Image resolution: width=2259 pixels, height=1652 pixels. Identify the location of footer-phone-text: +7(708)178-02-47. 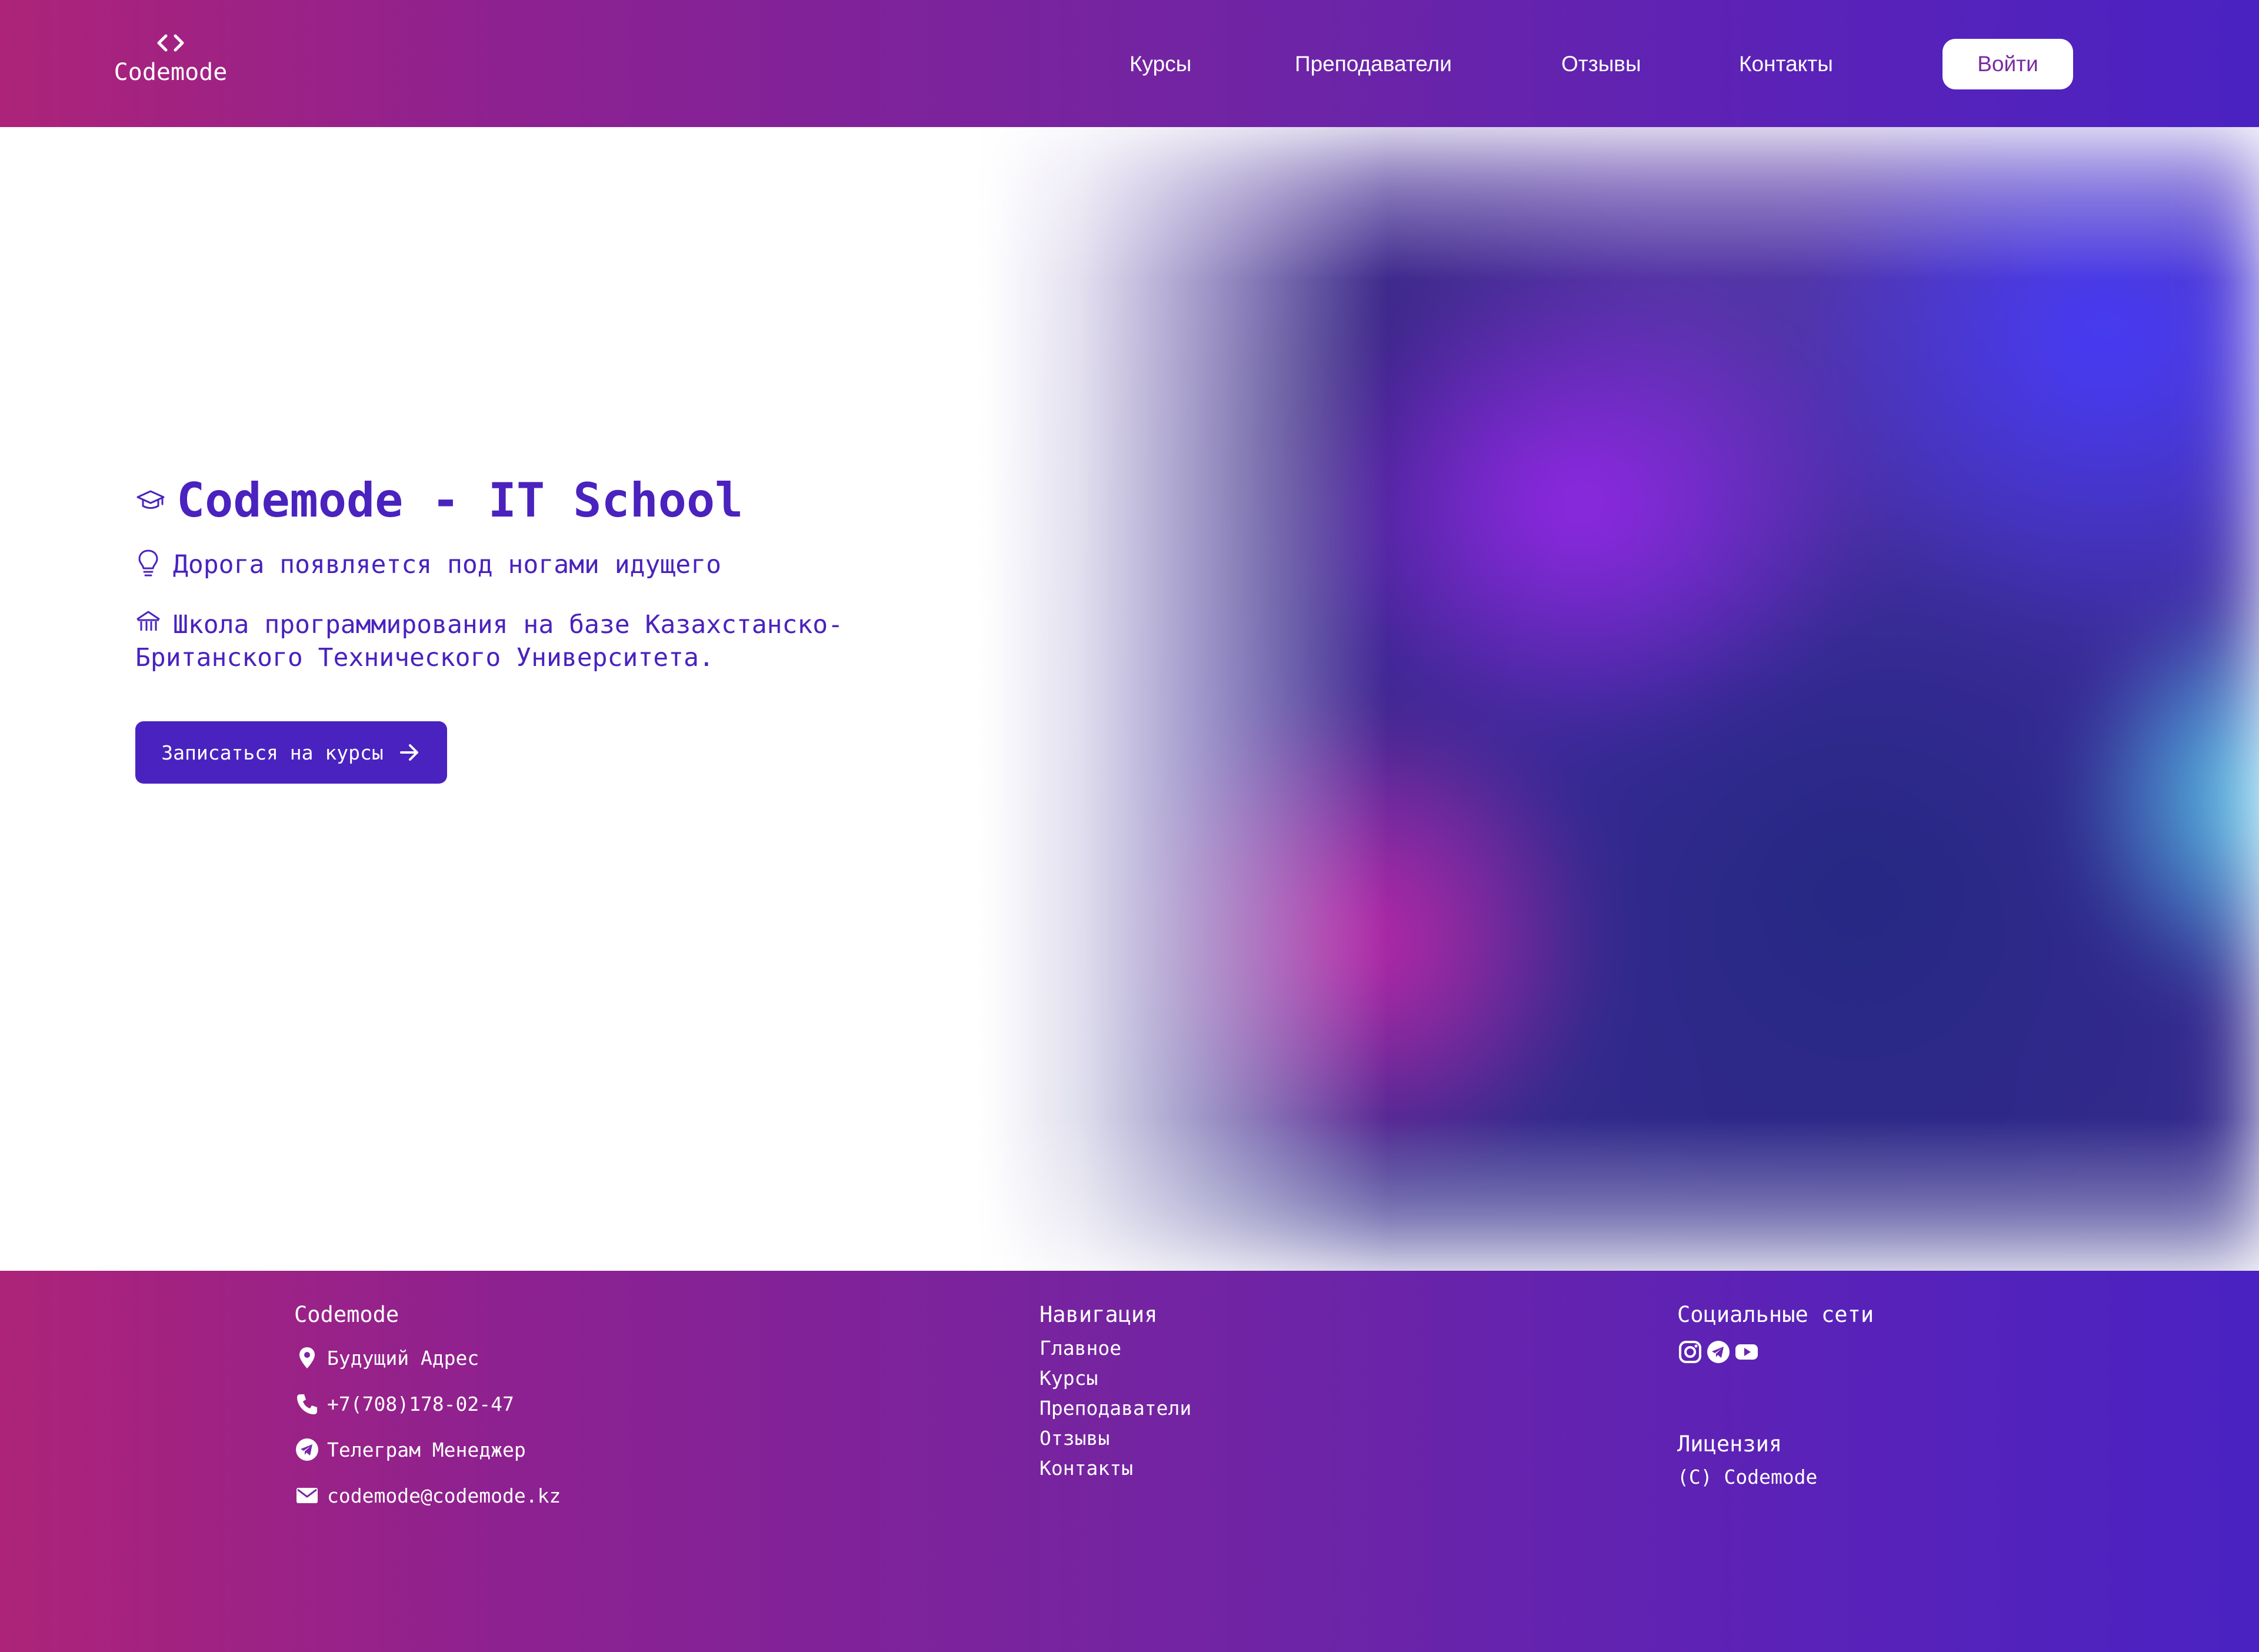
(420, 1403).